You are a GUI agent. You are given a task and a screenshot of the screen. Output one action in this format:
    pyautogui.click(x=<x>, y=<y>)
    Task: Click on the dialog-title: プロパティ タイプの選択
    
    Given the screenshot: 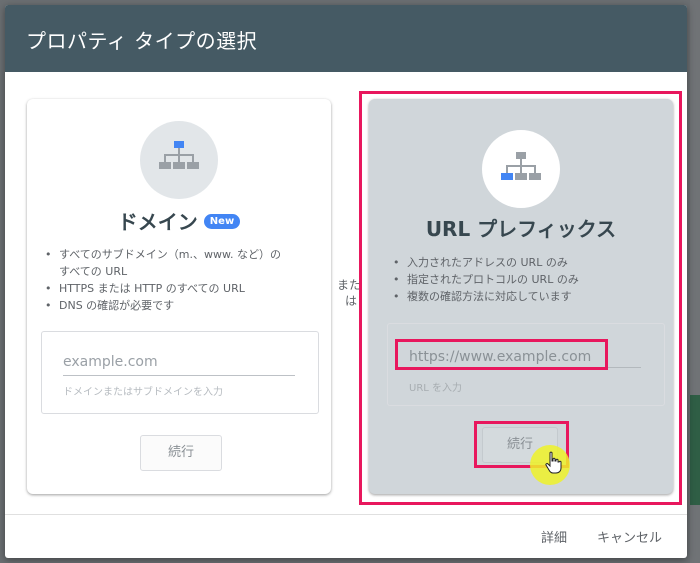 What is the action you would take?
    pyautogui.click(x=142, y=41)
    